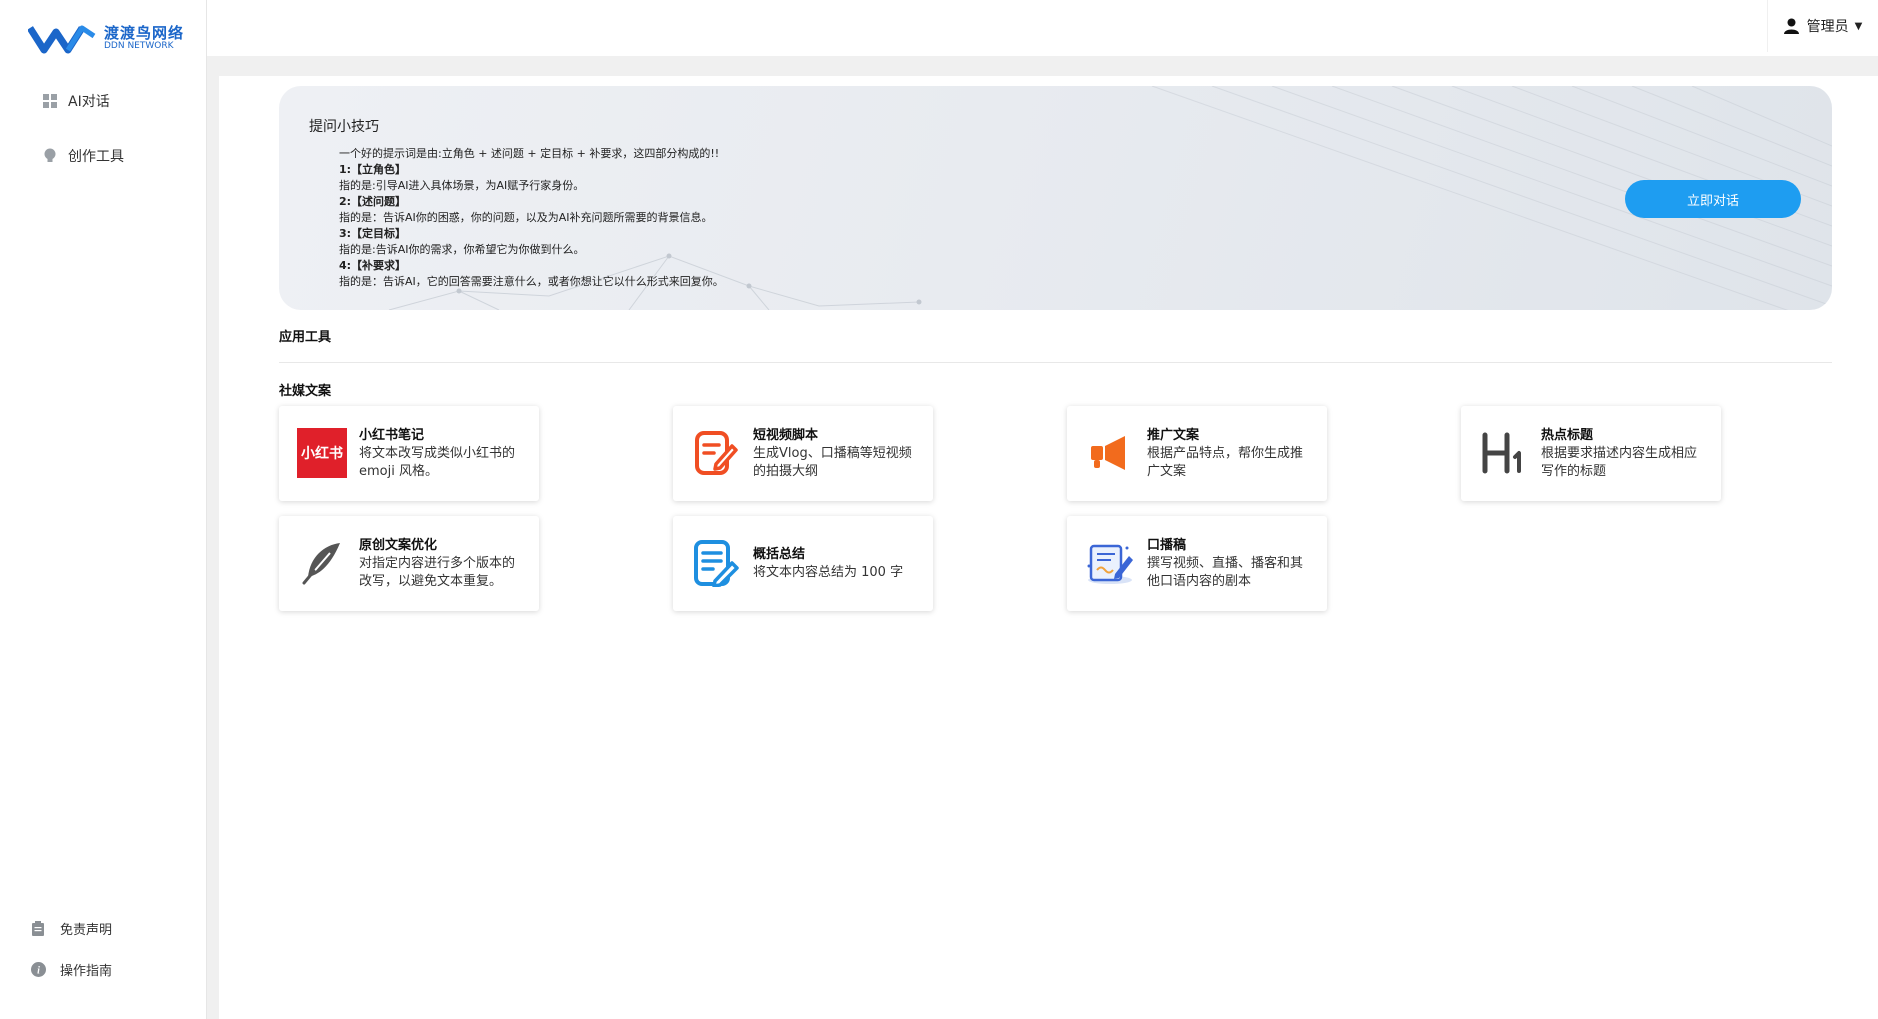 The image size is (1878, 1019). What do you see at coordinates (373, 169) in the screenshot?
I see `tip-line: 1:【立角色】` at bounding box center [373, 169].